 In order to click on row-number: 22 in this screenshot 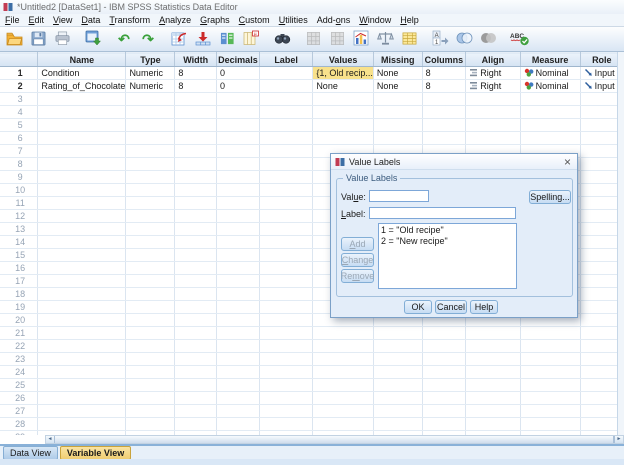, I will do `click(19, 346)`.